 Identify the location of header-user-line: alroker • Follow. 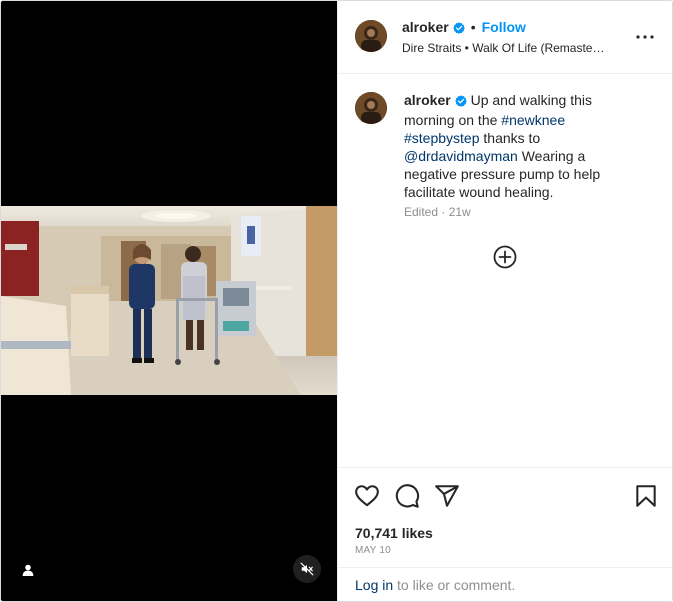
(464, 28).